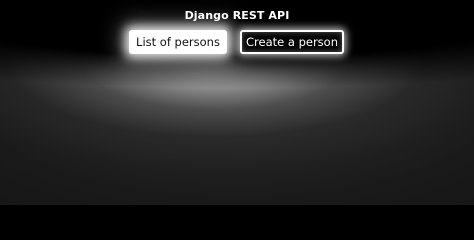 This screenshot has width=474, height=240. Describe the element at coordinates (237, 15) in the screenshot. I see `page-title: Django REST API` at that location.